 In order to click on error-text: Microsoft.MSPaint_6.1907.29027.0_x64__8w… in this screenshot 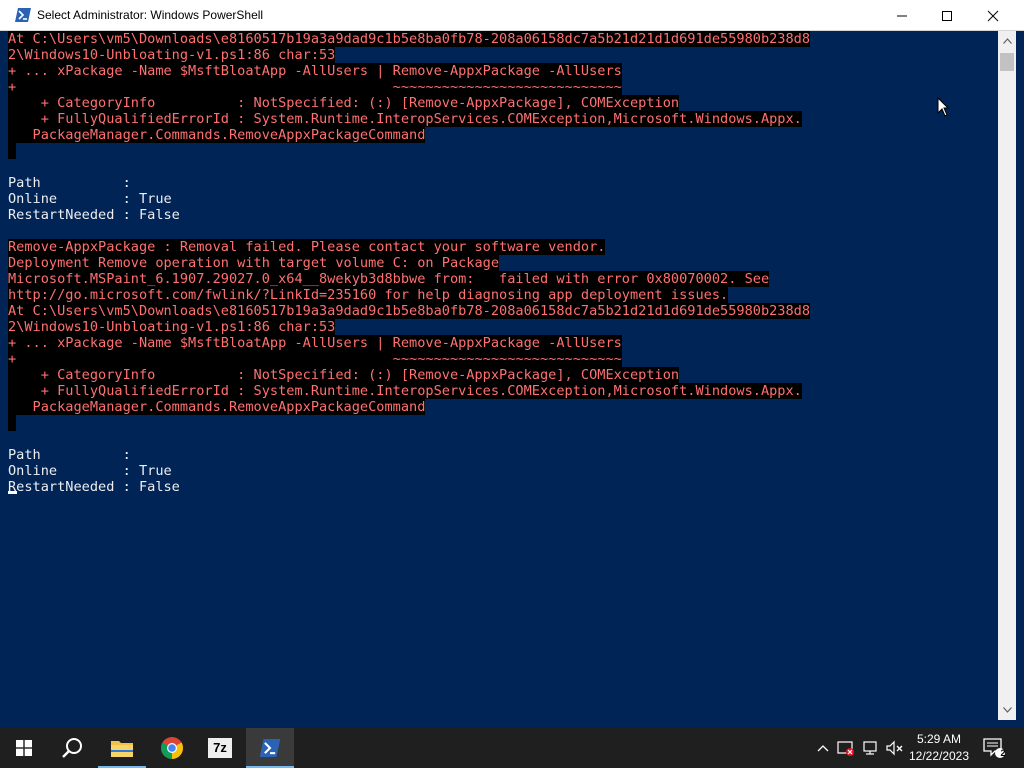, I will do `click(389, 279)`.